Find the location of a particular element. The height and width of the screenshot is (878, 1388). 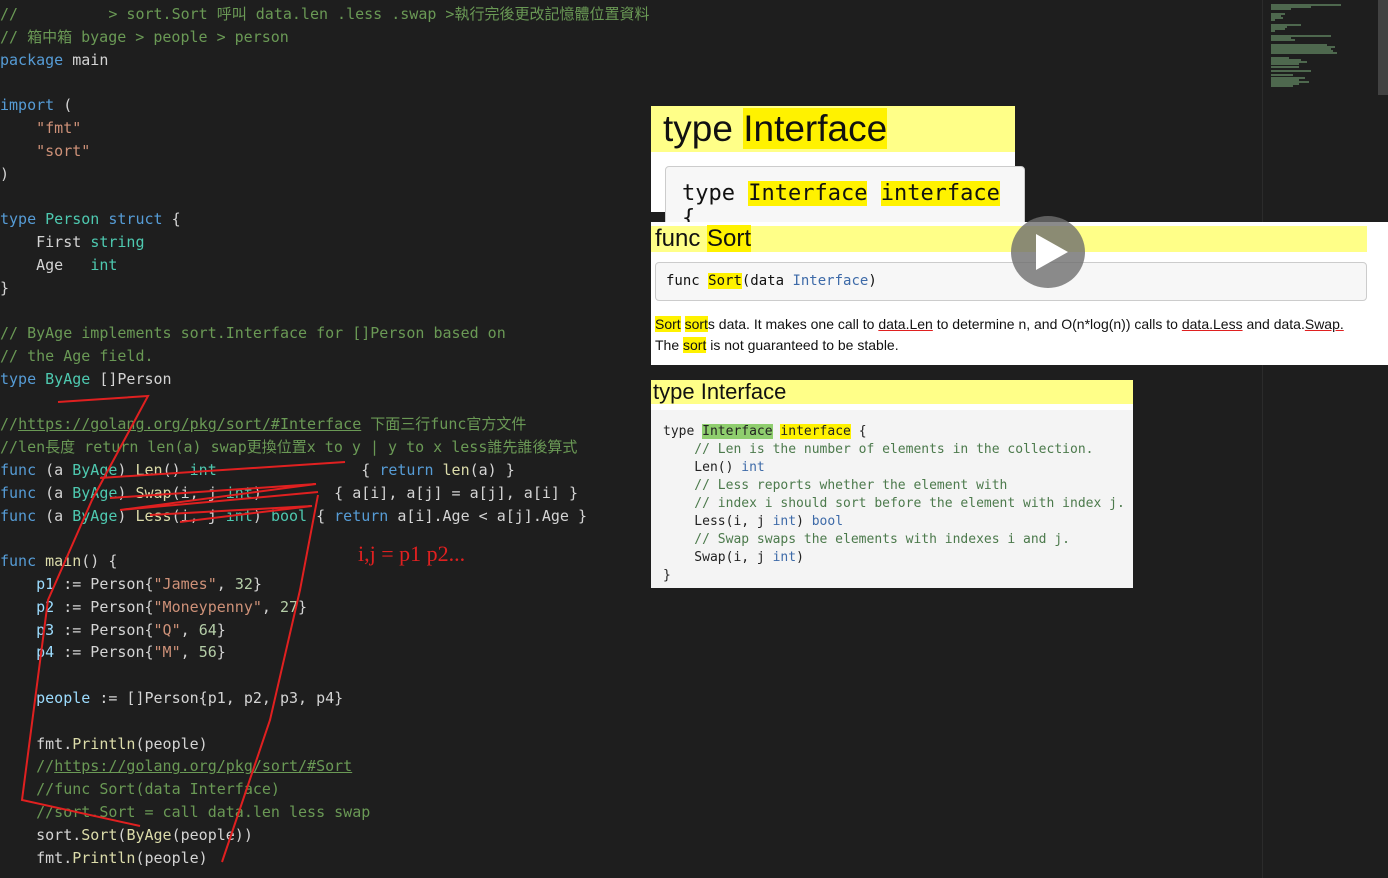

pen-stroke-left is located at coordinates (85, 610).